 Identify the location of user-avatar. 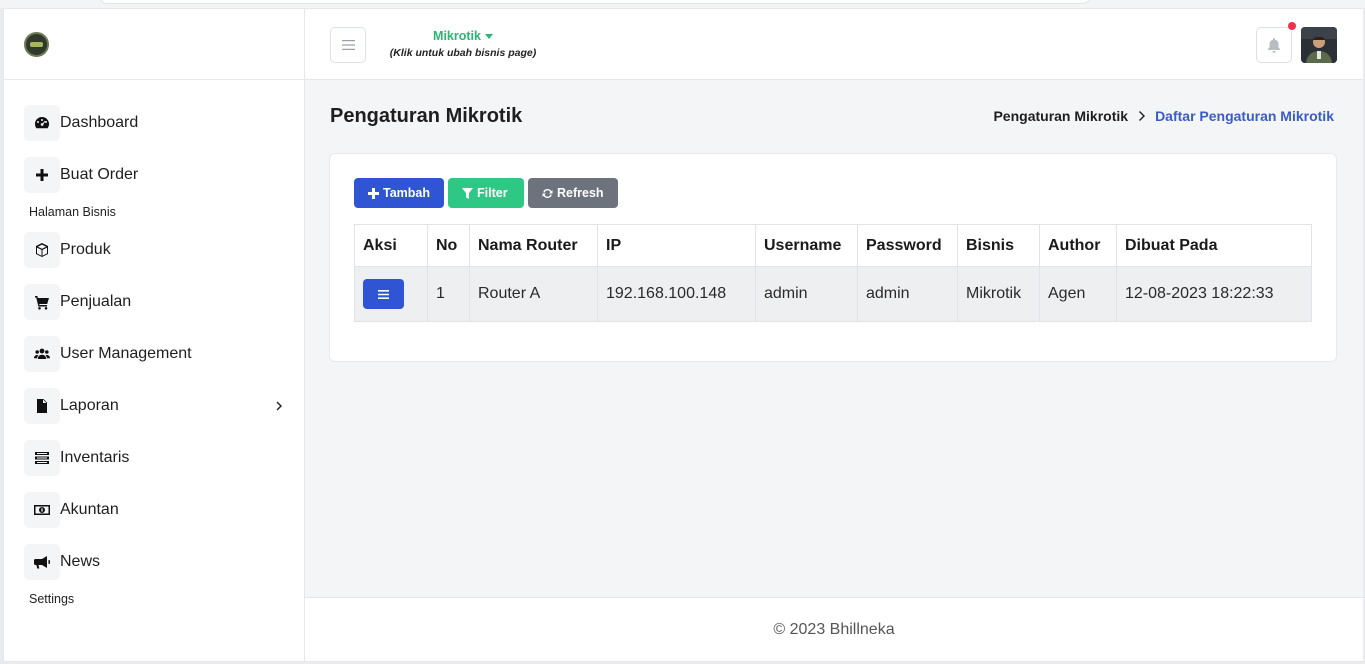
(1319, 45).